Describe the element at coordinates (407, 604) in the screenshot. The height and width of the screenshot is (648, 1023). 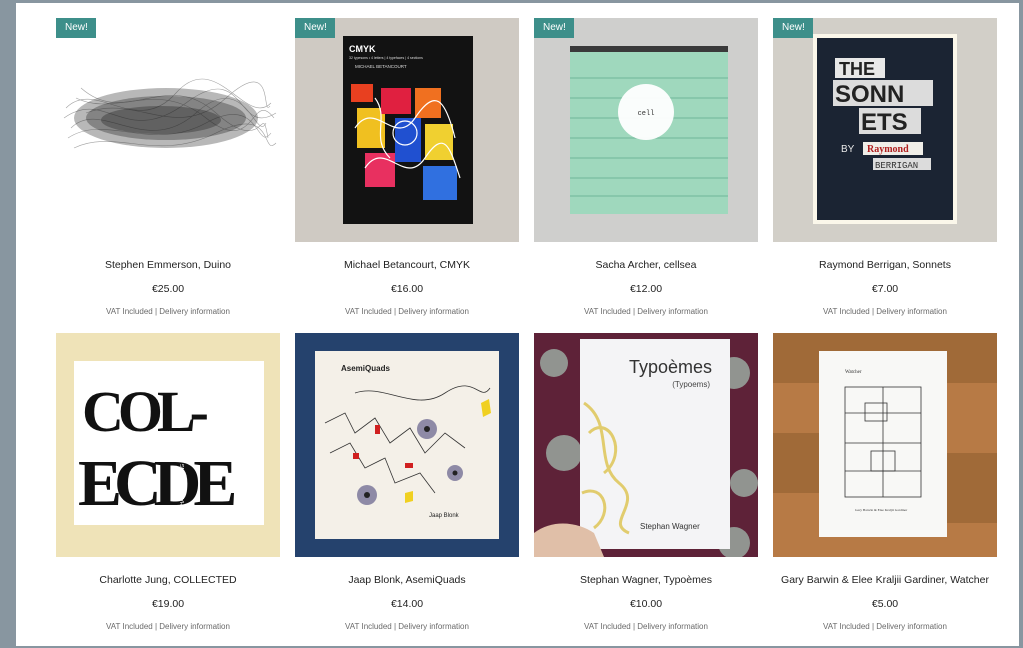
I see `product-price: €14.00` at that location.